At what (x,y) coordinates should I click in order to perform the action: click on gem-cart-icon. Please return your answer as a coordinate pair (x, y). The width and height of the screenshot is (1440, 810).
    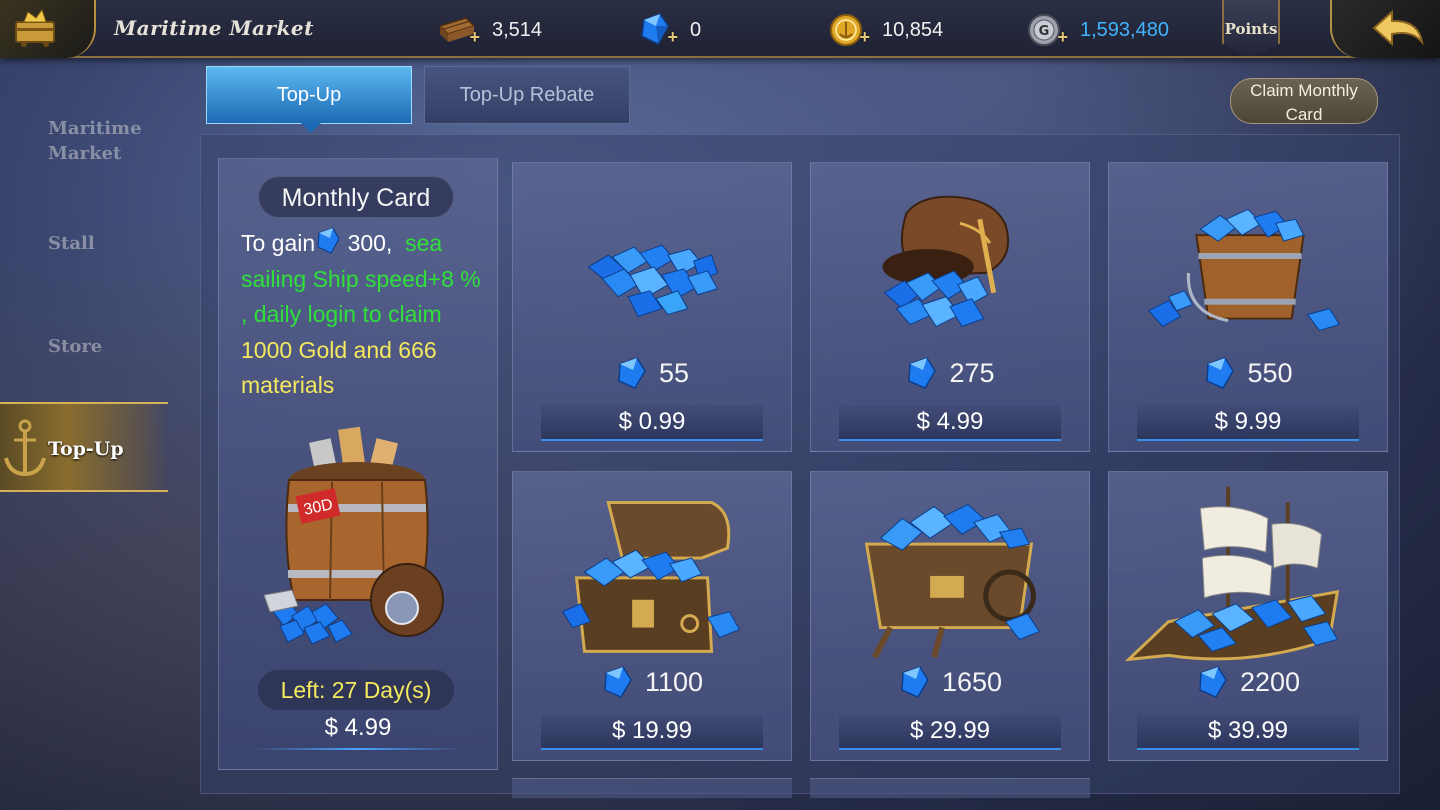
    Looking at the image, I should click on (952, 581).